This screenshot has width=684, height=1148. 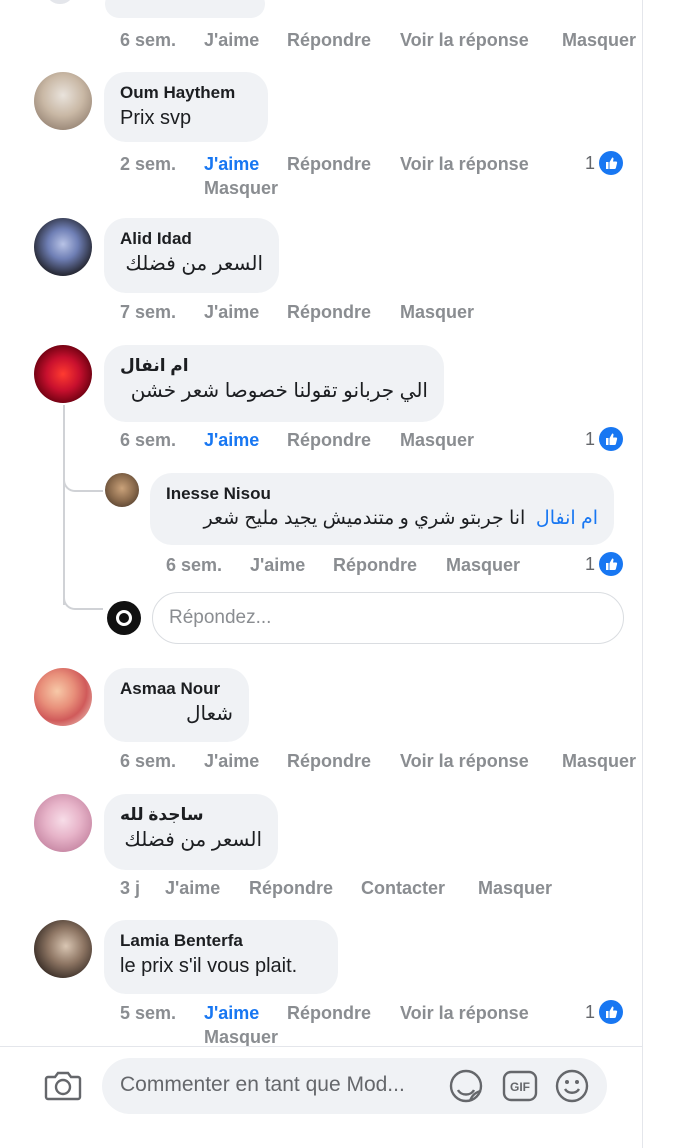 I want to click on comment-time: 7 sem., so click(x=148, y=312).